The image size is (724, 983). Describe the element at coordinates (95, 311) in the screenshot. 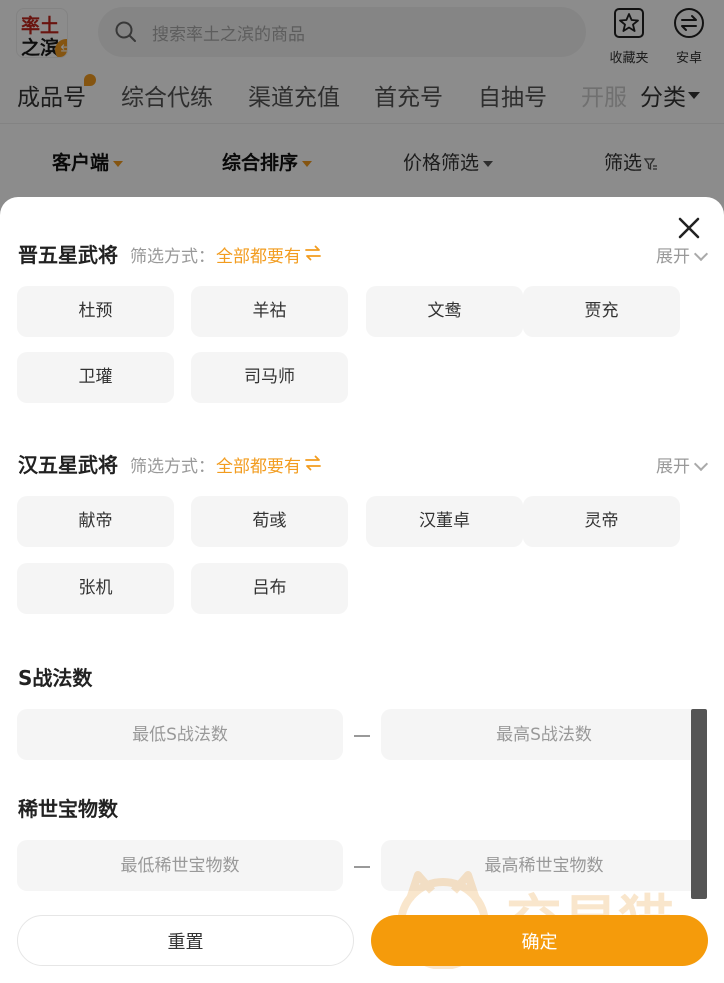

I see `option-chip: 杜预` at that location.